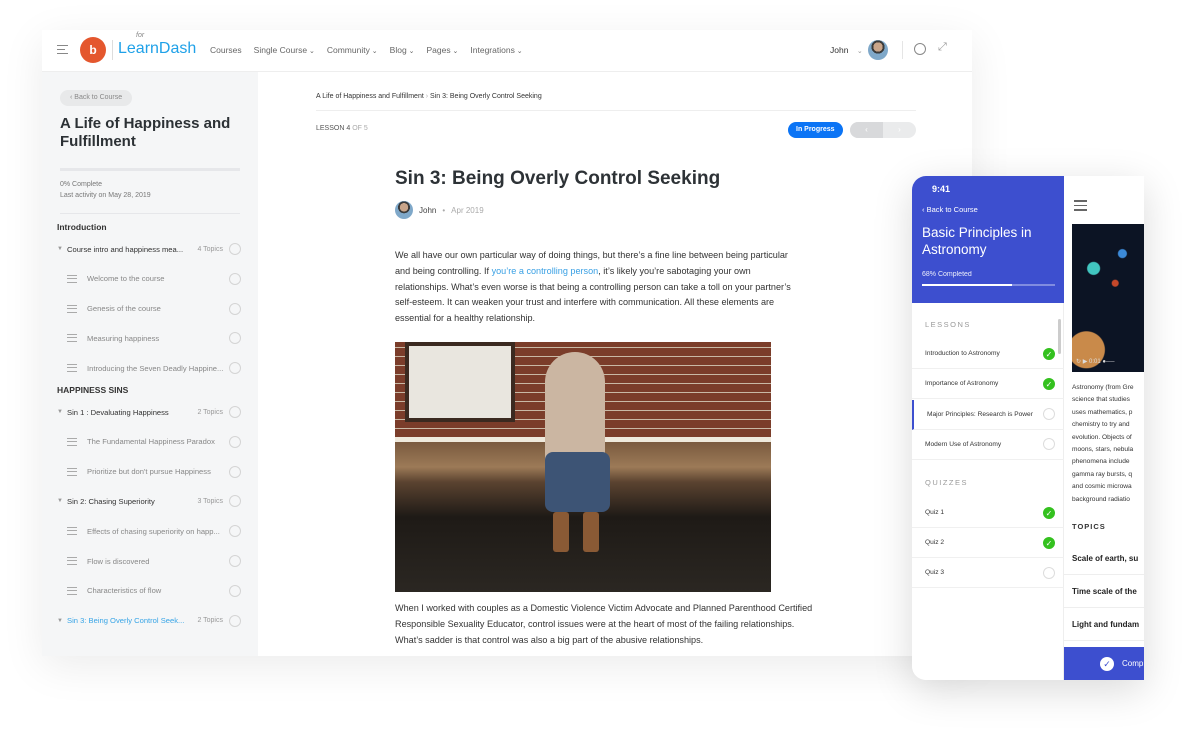  What do you see at coordinates (967, 285) in the screenshot?
I see `progress-fill` at bounding box center [967, 285].